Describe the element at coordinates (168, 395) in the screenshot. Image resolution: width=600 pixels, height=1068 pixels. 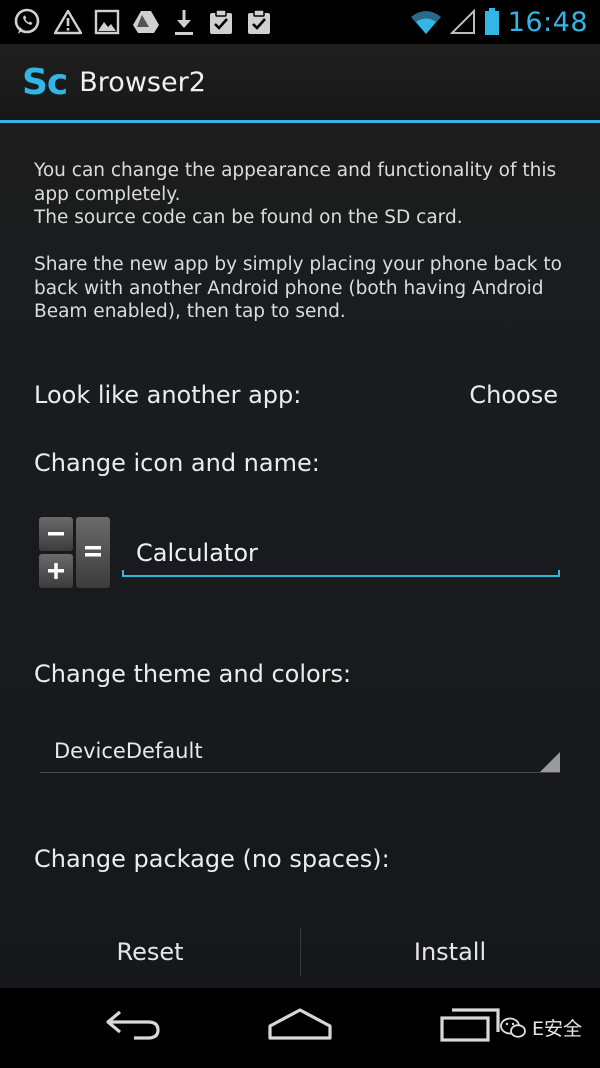
I see `look-like-label: Look like another app:` at that location.